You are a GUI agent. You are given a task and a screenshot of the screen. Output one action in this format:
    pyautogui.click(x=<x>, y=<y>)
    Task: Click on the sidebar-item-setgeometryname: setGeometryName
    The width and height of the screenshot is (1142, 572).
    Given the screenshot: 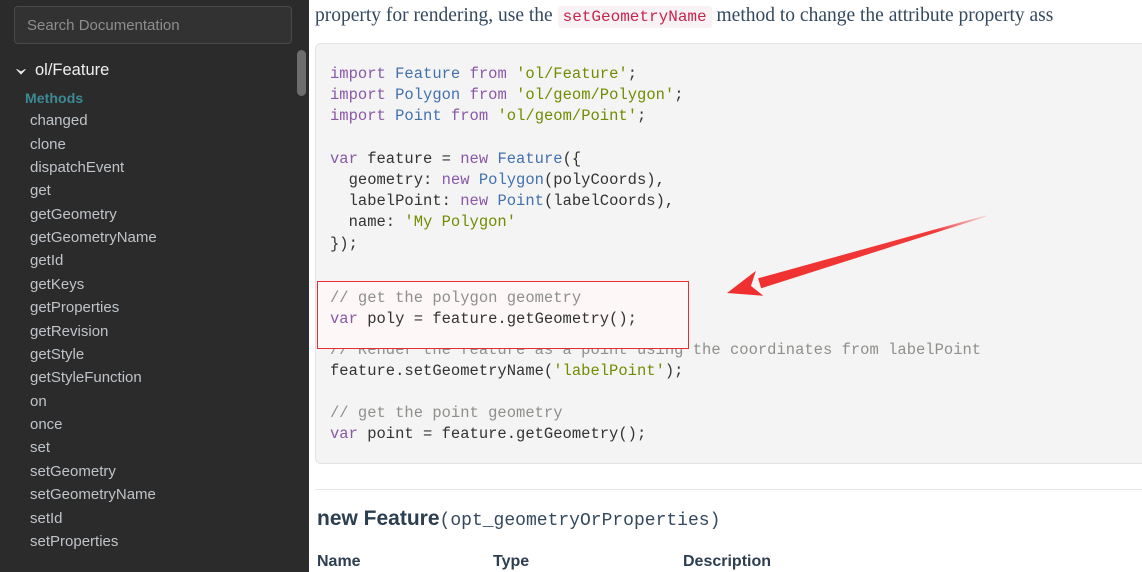 What is the action you would take?
    pyautogui.click(x=154, y=494)
    